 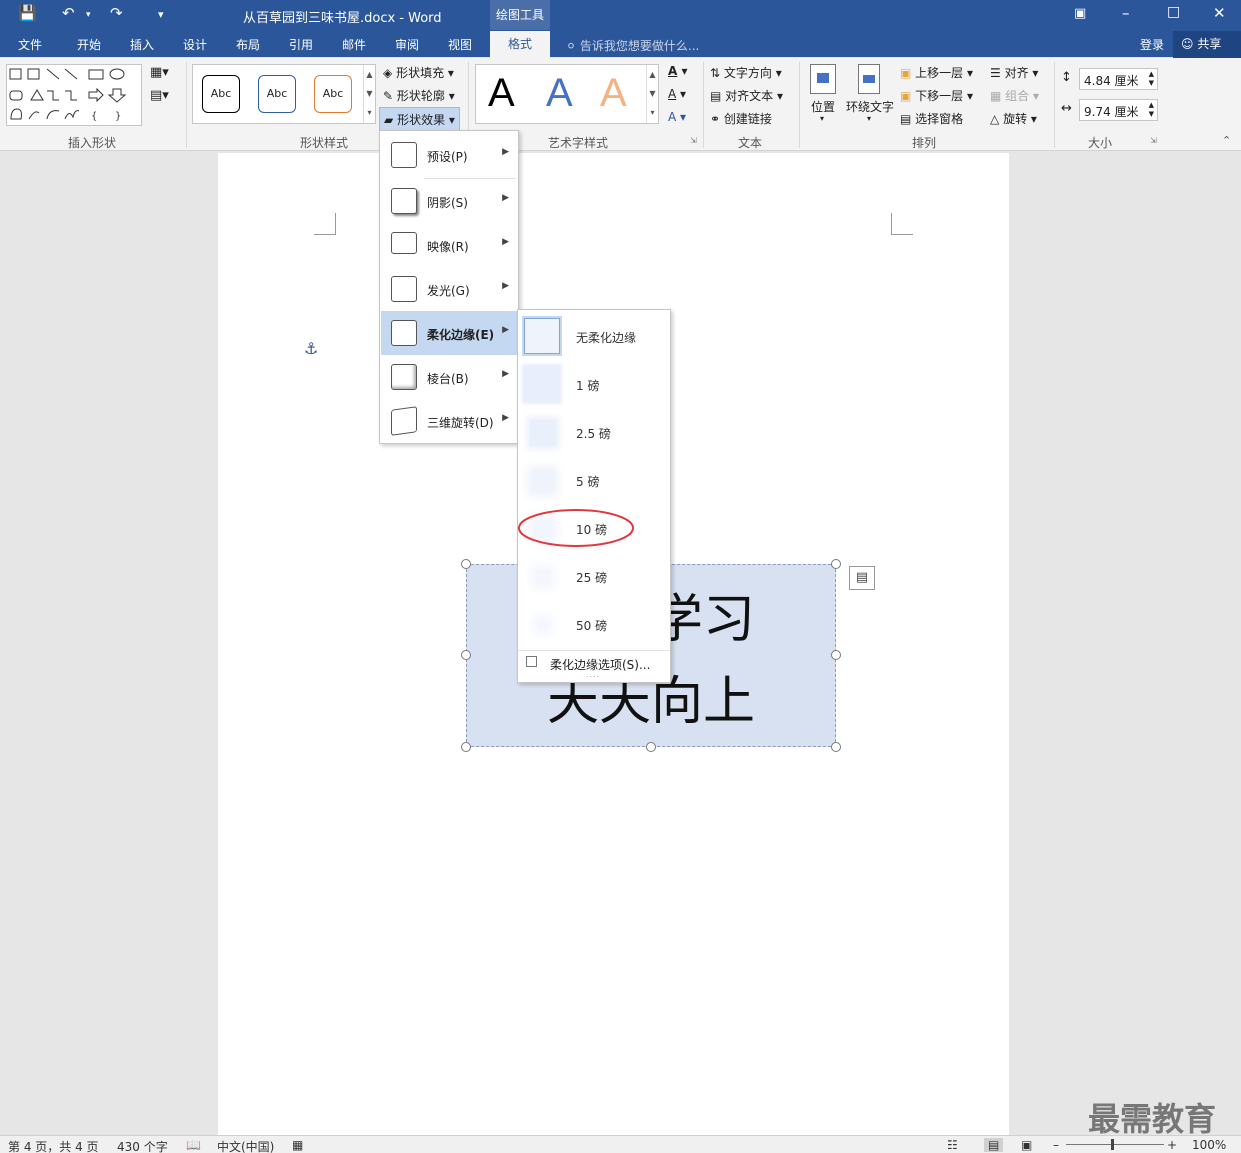 I want to click on tab-view: 视图, so click(x=460, y=44).